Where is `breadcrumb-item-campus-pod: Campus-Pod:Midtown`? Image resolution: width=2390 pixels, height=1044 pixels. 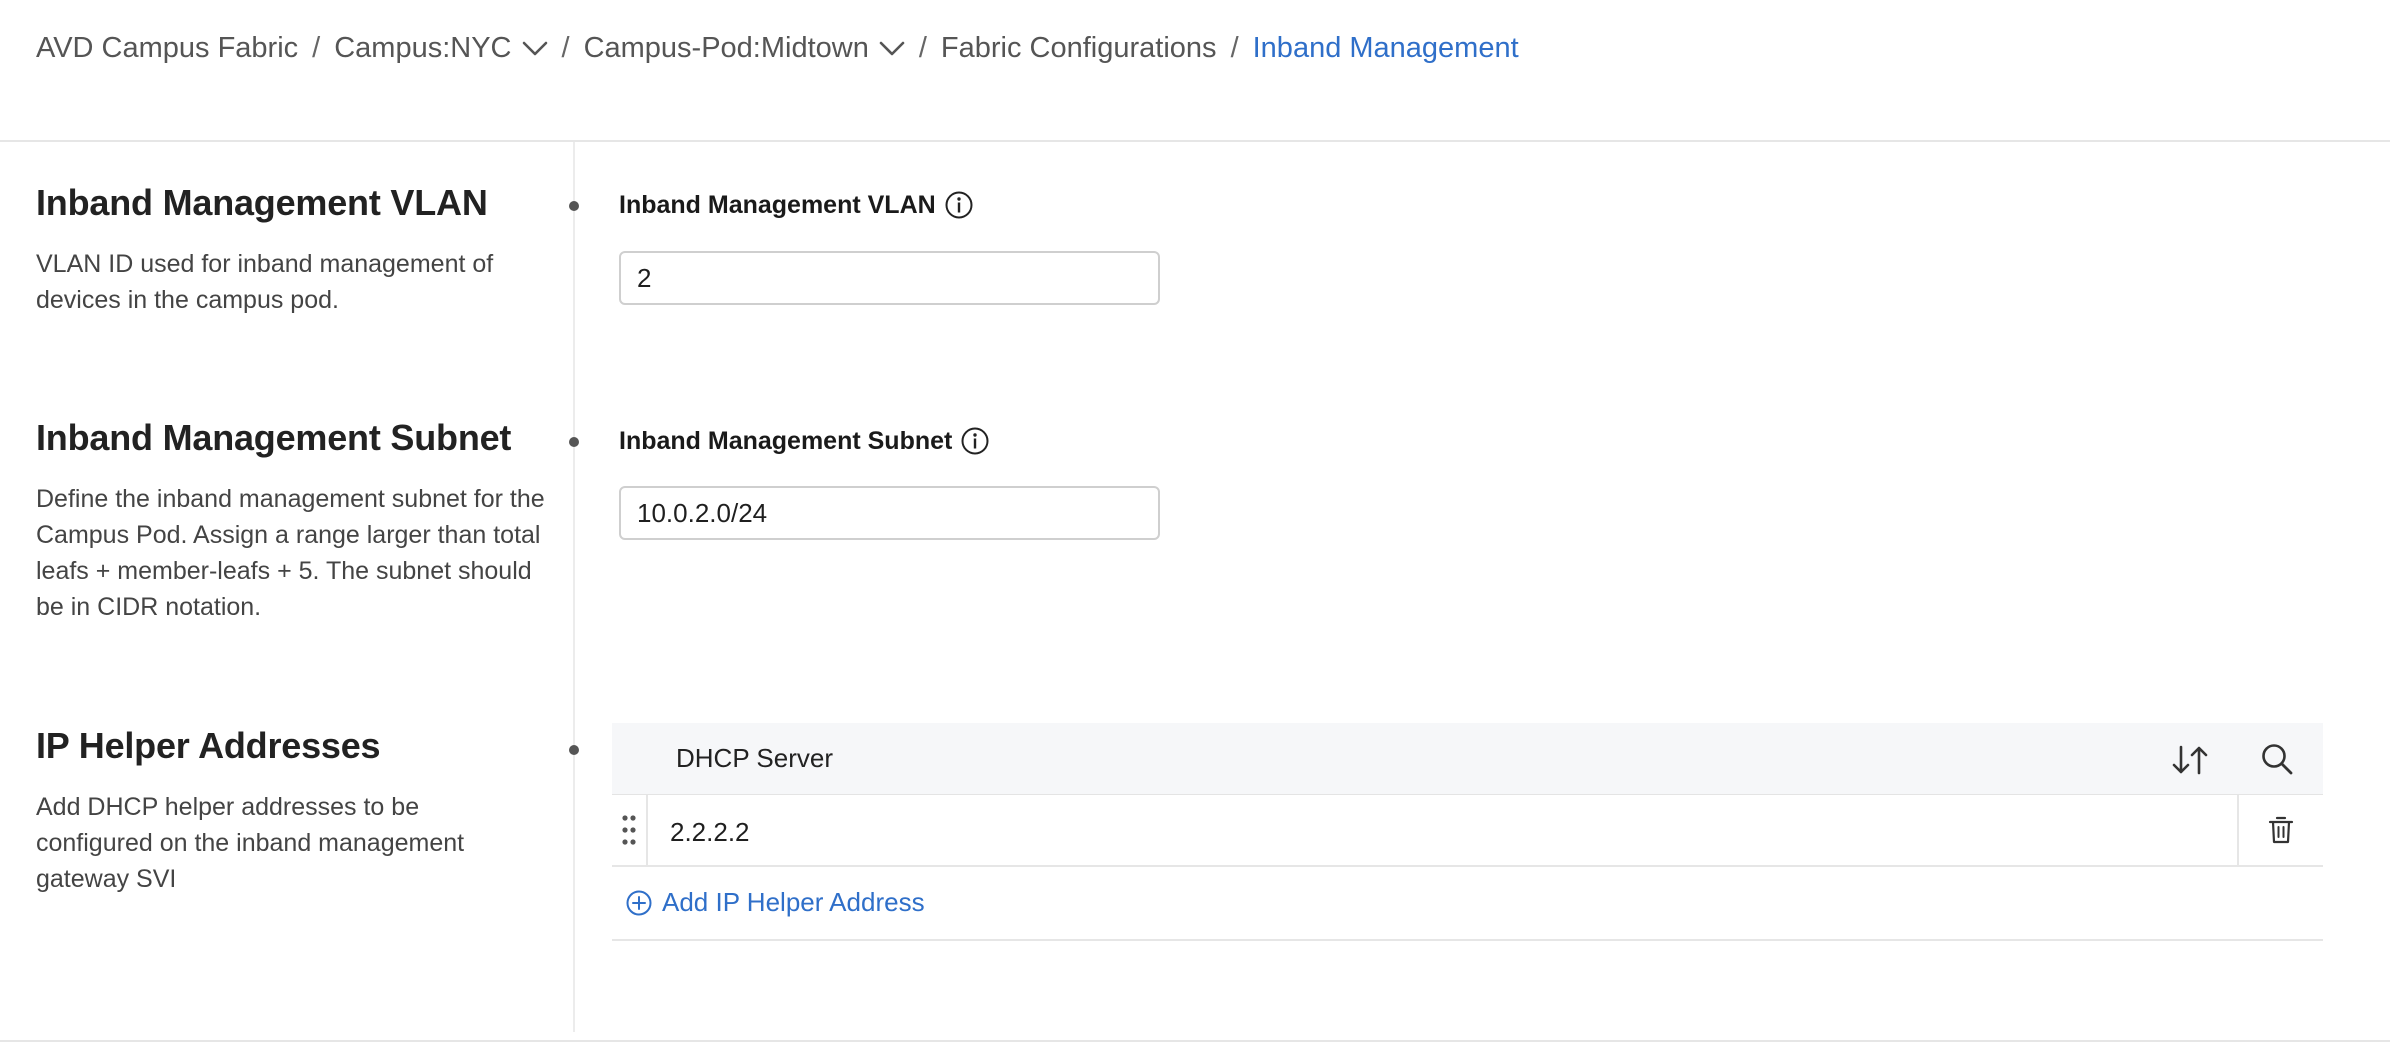
breadcrumb-item-campus-pod: Campus-Pod:Midtown is located at coordinates (744, 48).